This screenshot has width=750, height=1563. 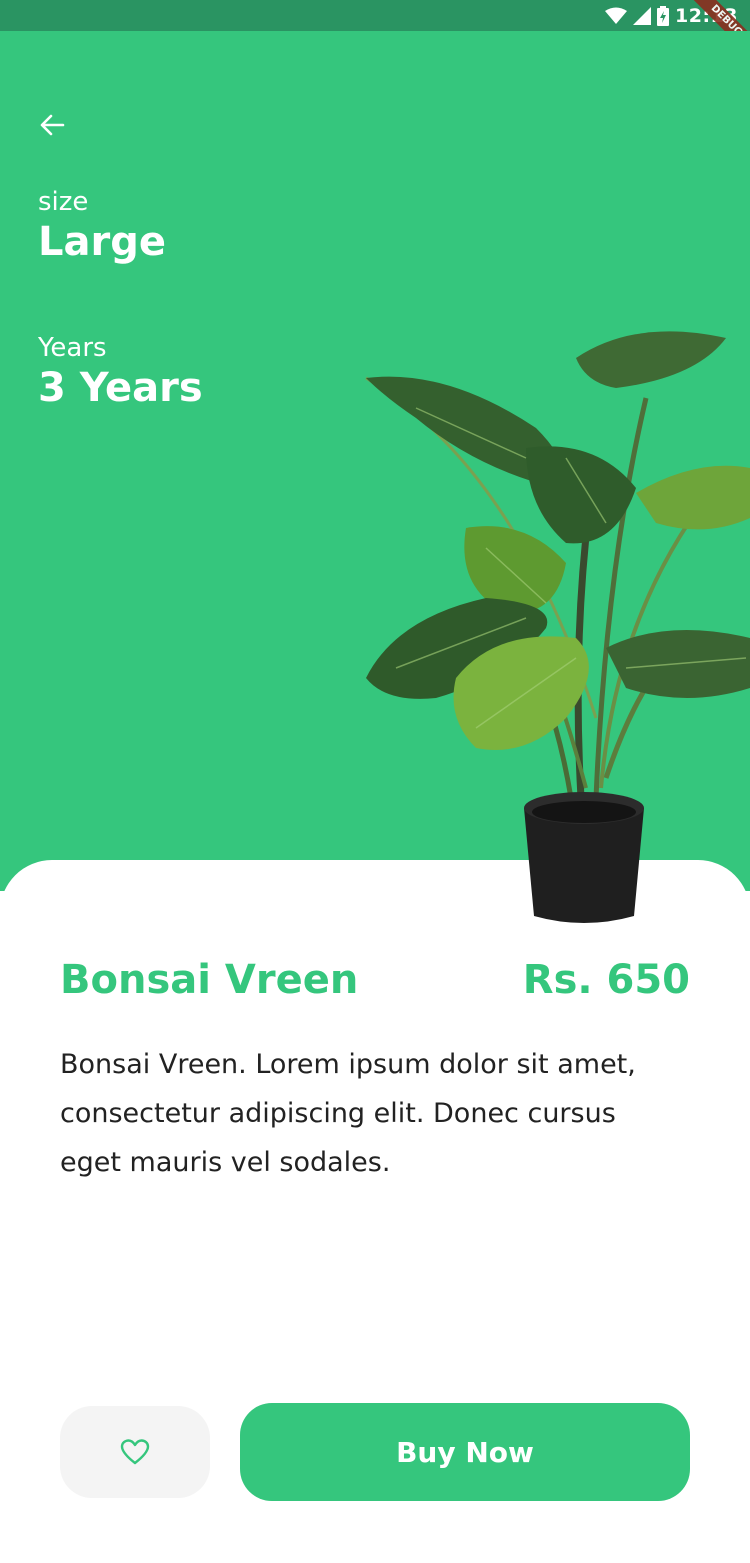 I want to click on product-name: Bonsai Vreen, so click(x=209, y=980).